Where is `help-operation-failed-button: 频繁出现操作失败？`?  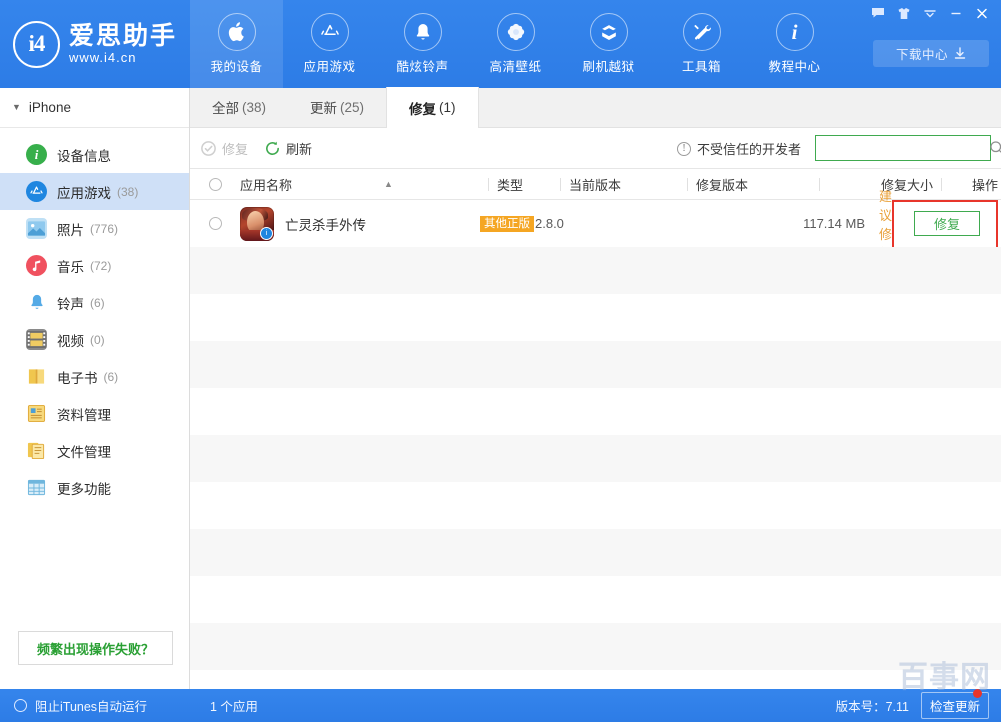 help-operation-failed-button: 频繁出现操作失败？ is located at coordinates (95, 648).